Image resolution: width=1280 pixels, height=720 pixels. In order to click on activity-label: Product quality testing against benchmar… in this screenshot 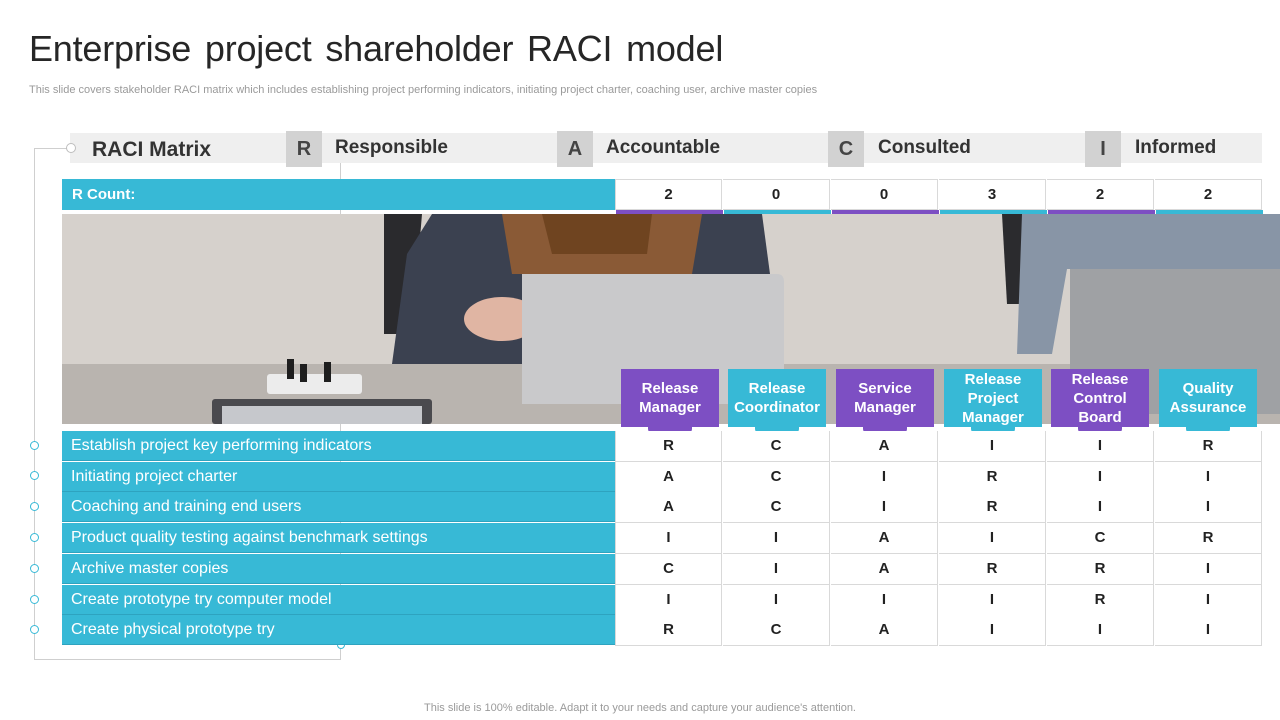, I will do `click(338, 538)`.